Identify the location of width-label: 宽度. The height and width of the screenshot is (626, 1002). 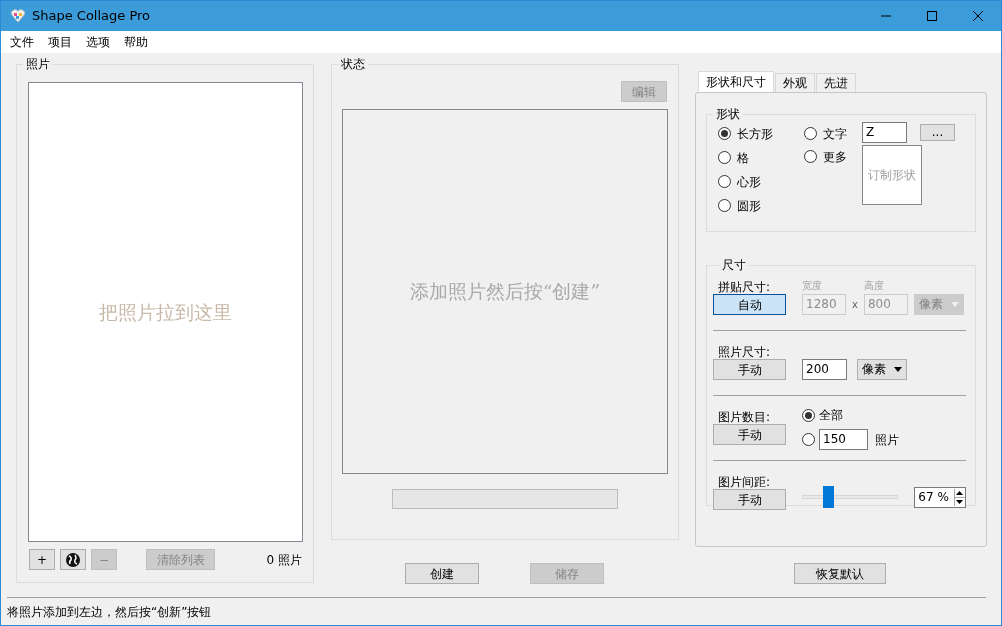
(812, 286).